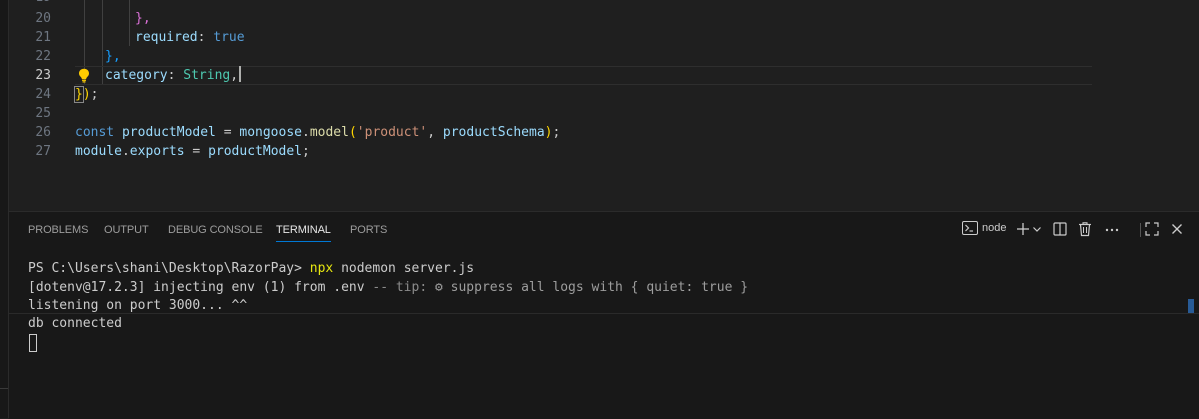 Image resolution: width=1199 pixels, height=419 pixels. Describe the element at coordinates (329, 132) in the screenshot. I see `function-name: model` at that location.